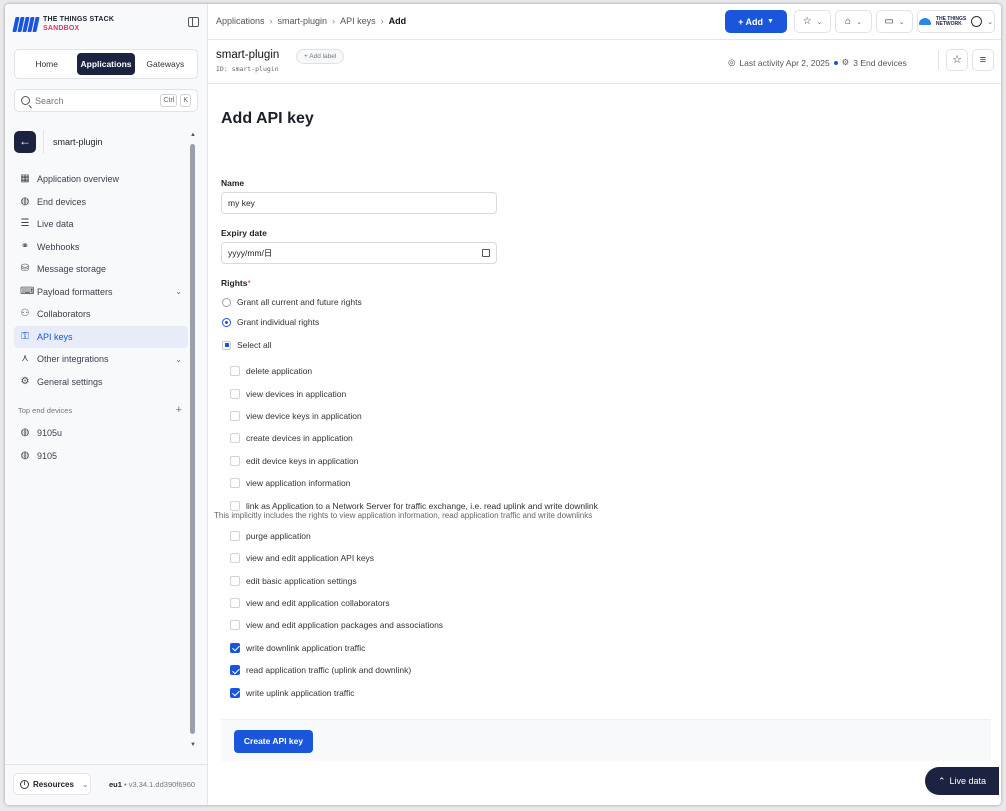  Describe the element at coordinates (359, 203) in the screenshot. I see `name-input: my key` at that location.